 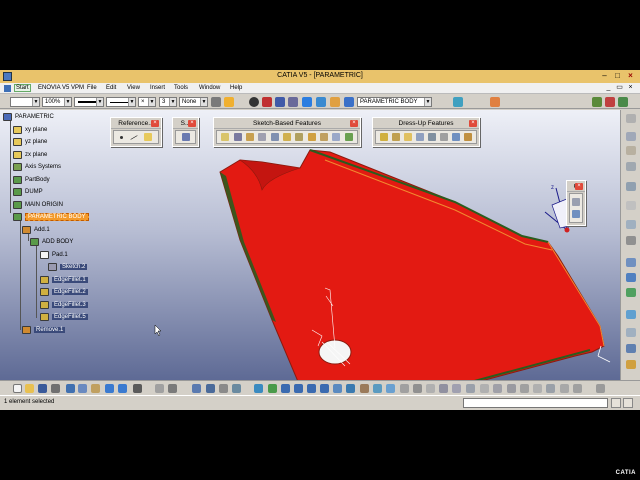 I want to click on fit-all-icon, so click(x=272, y=388).